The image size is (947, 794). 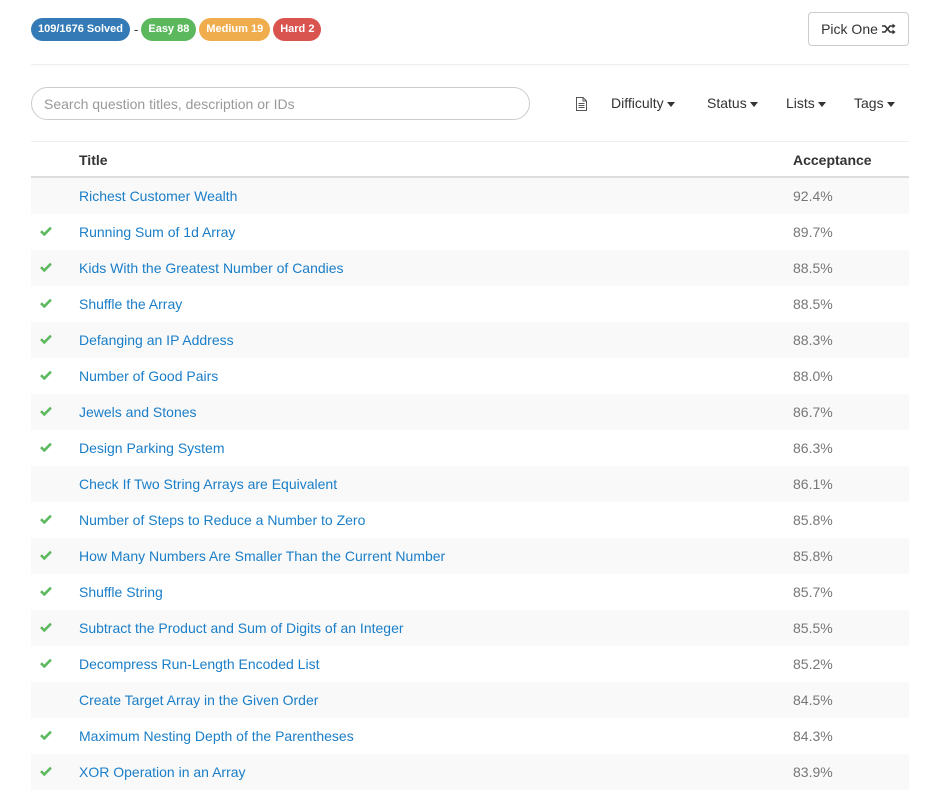 What do you see at coordinates (235, 29) in the screenshot?
I see `medium-count-badge: Medium 19` at bounding box center [235, 29].